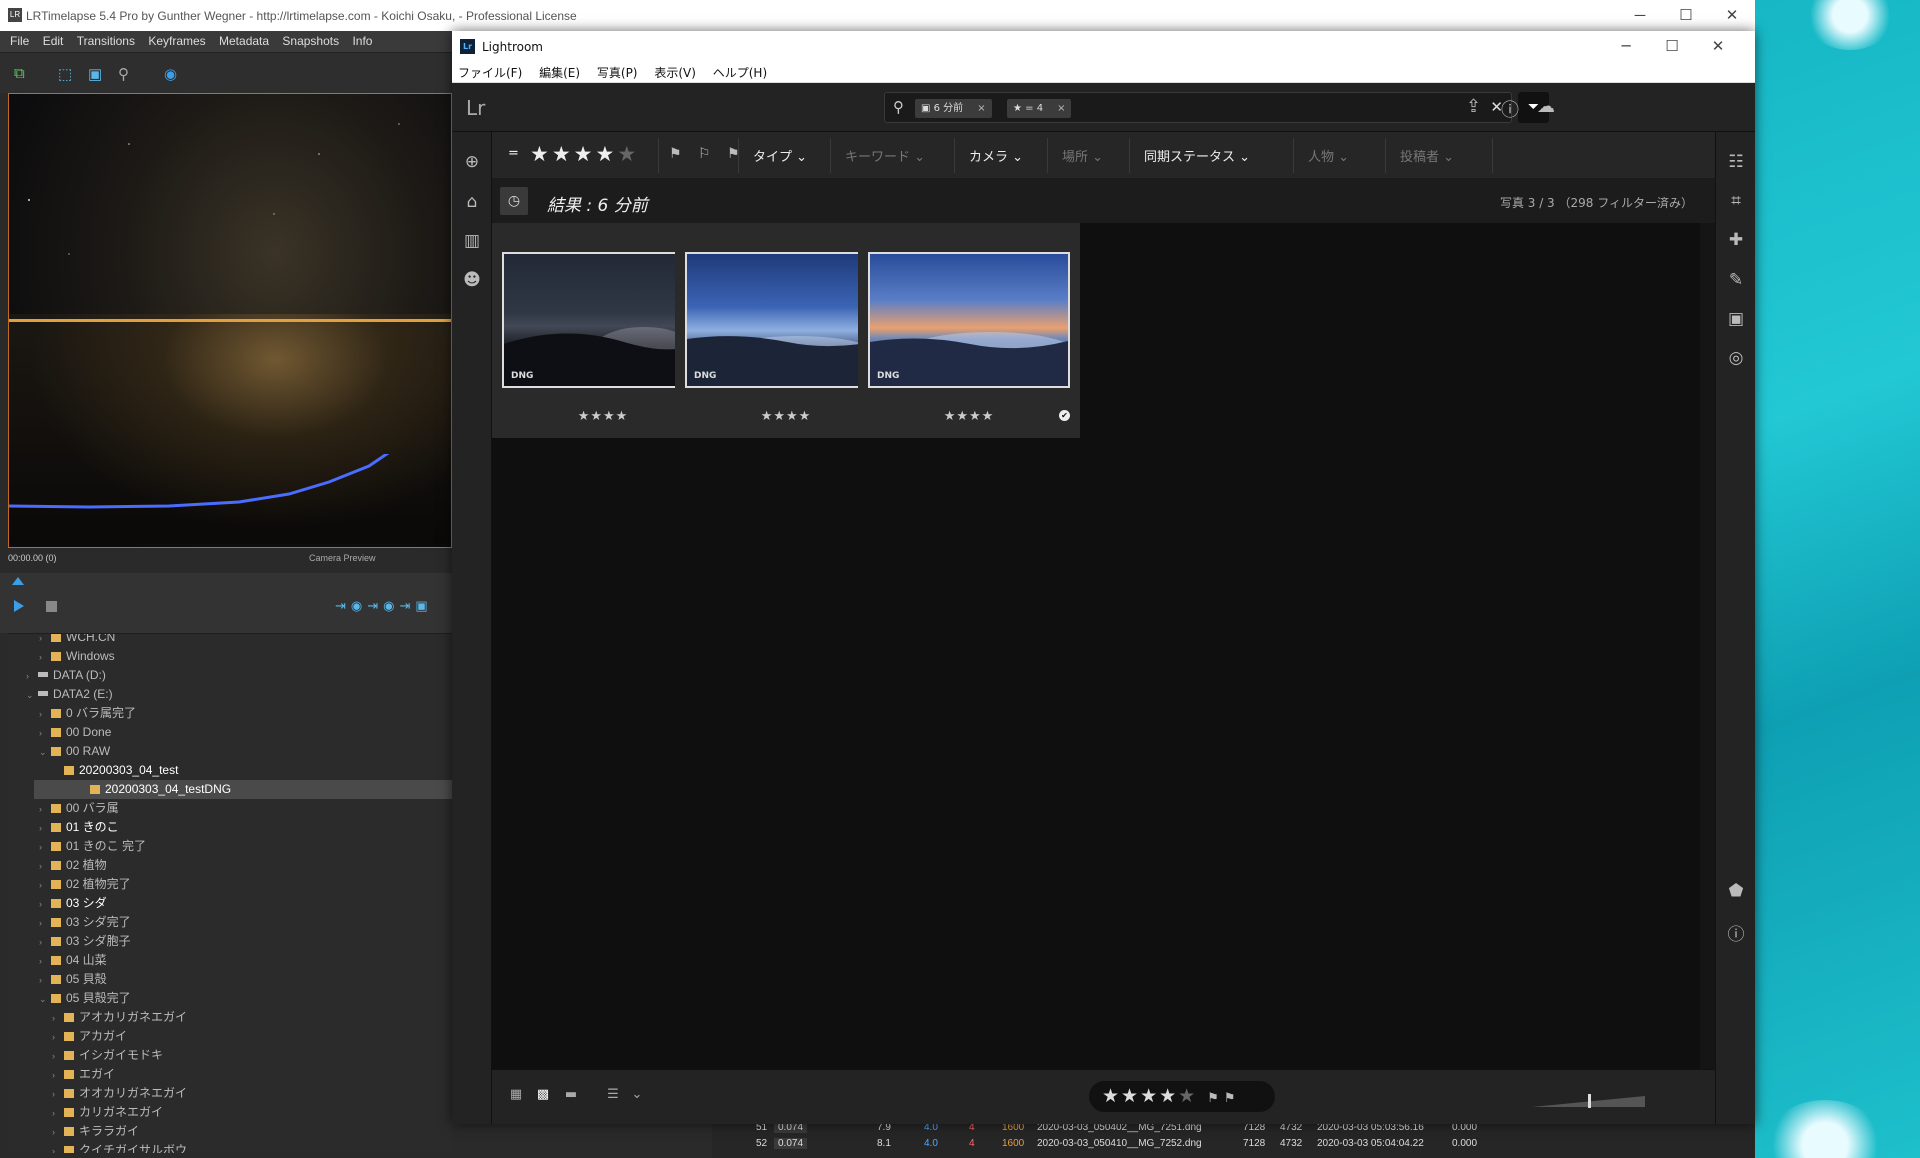  Describe the element at coordinates (1082, 155) in the screenshot. I see `filter-location: 場所 ⌄` at that location.